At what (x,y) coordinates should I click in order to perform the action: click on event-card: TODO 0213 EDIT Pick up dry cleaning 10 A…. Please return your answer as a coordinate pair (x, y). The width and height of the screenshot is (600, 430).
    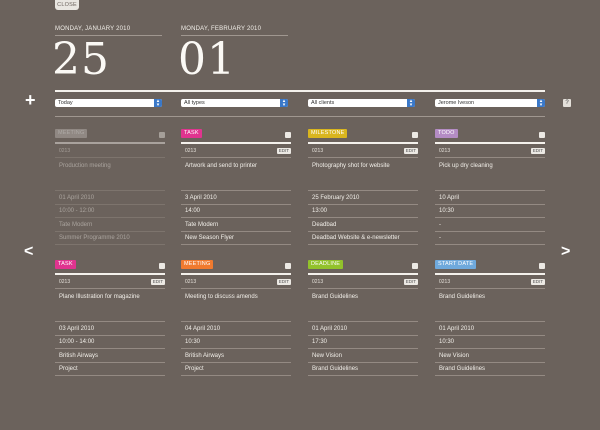
    Looking at the image, I should click on (490, 189).